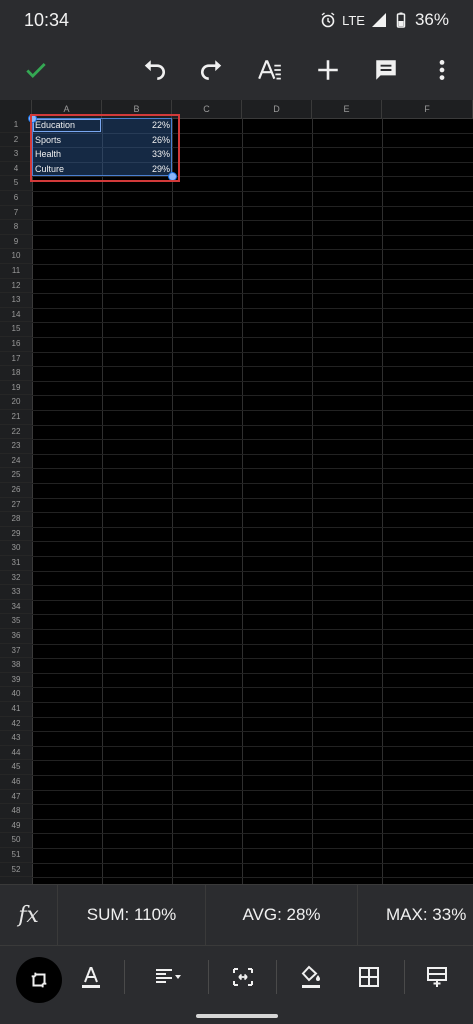  Describe the element at coordinates (16, 621) in the screenshot. I see `row-header: 35` at that location.